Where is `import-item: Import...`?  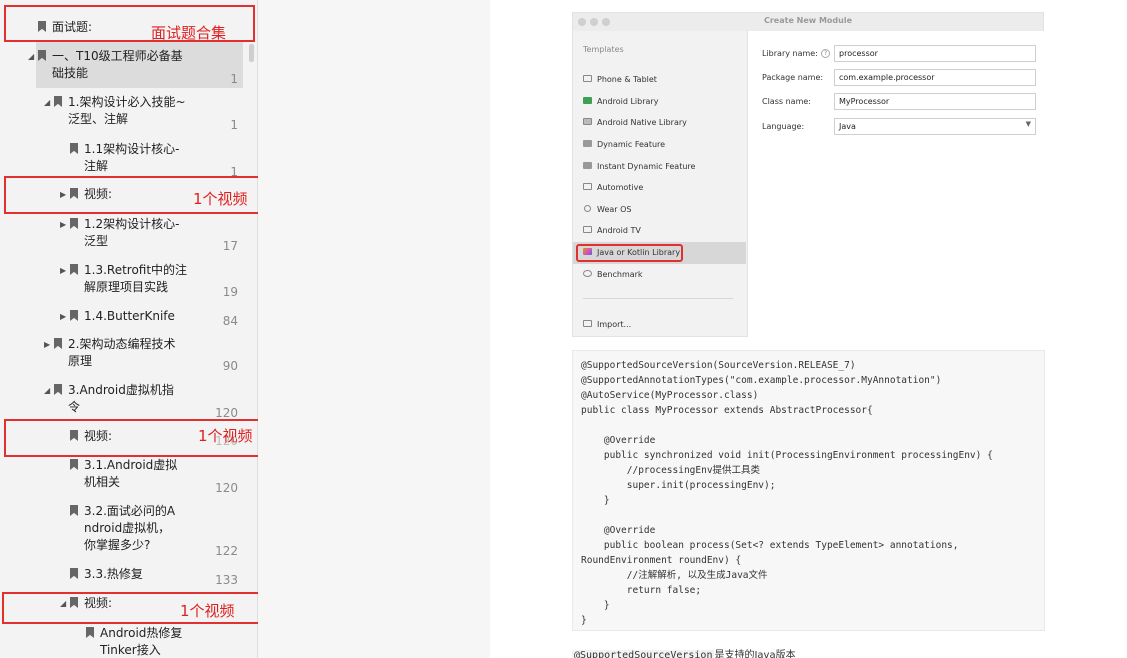 import-item: Import... is located at coordinates (659, 325).